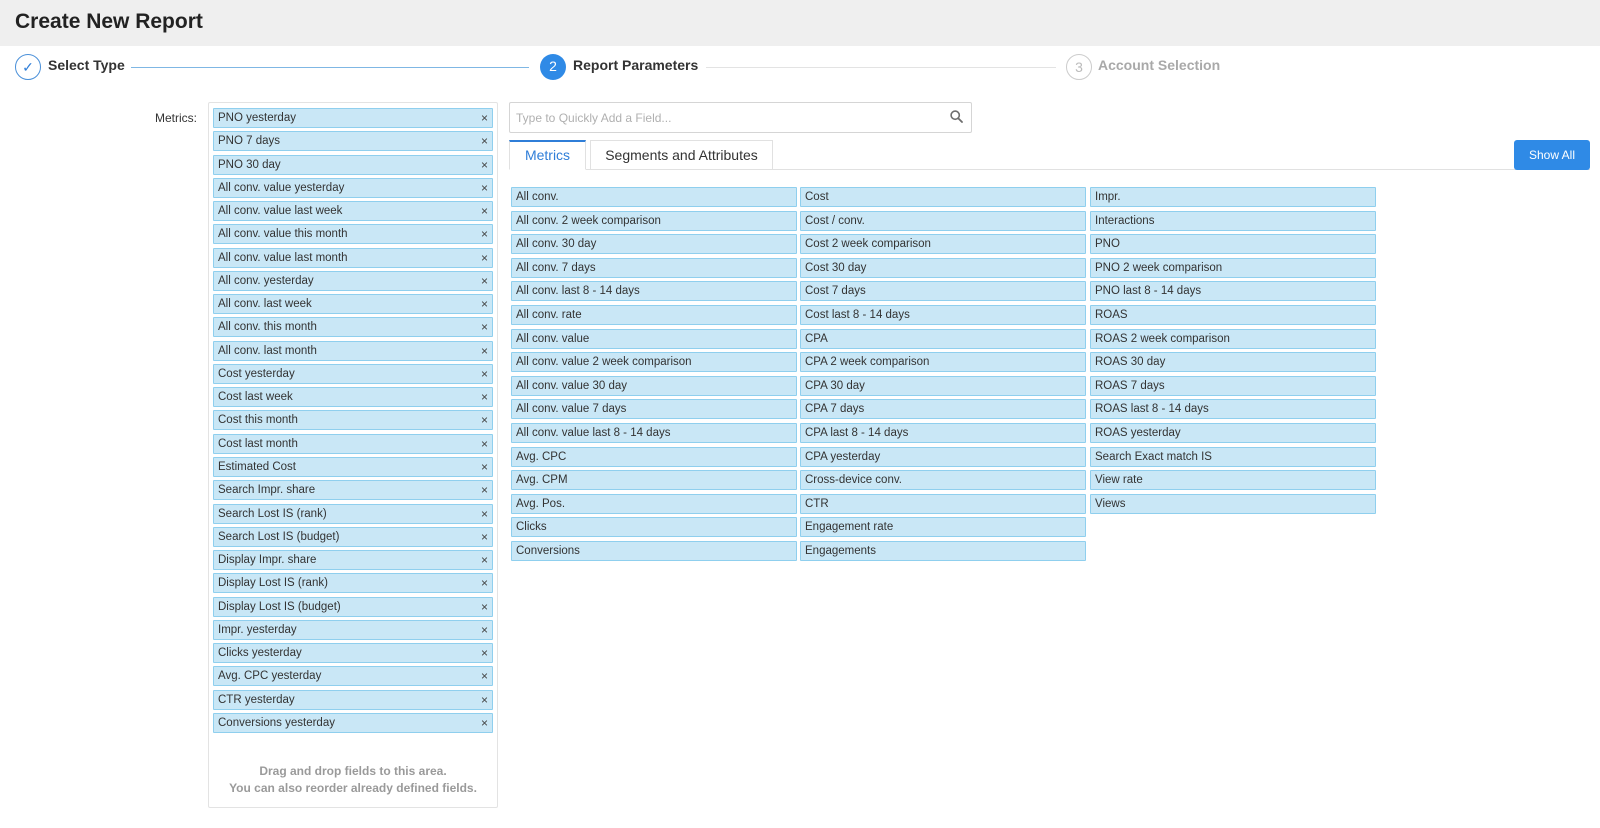 This screenshot has height=828, width=1600. I want to click on selected-metric-chip: All conv. last month ×, so click(353, 350).